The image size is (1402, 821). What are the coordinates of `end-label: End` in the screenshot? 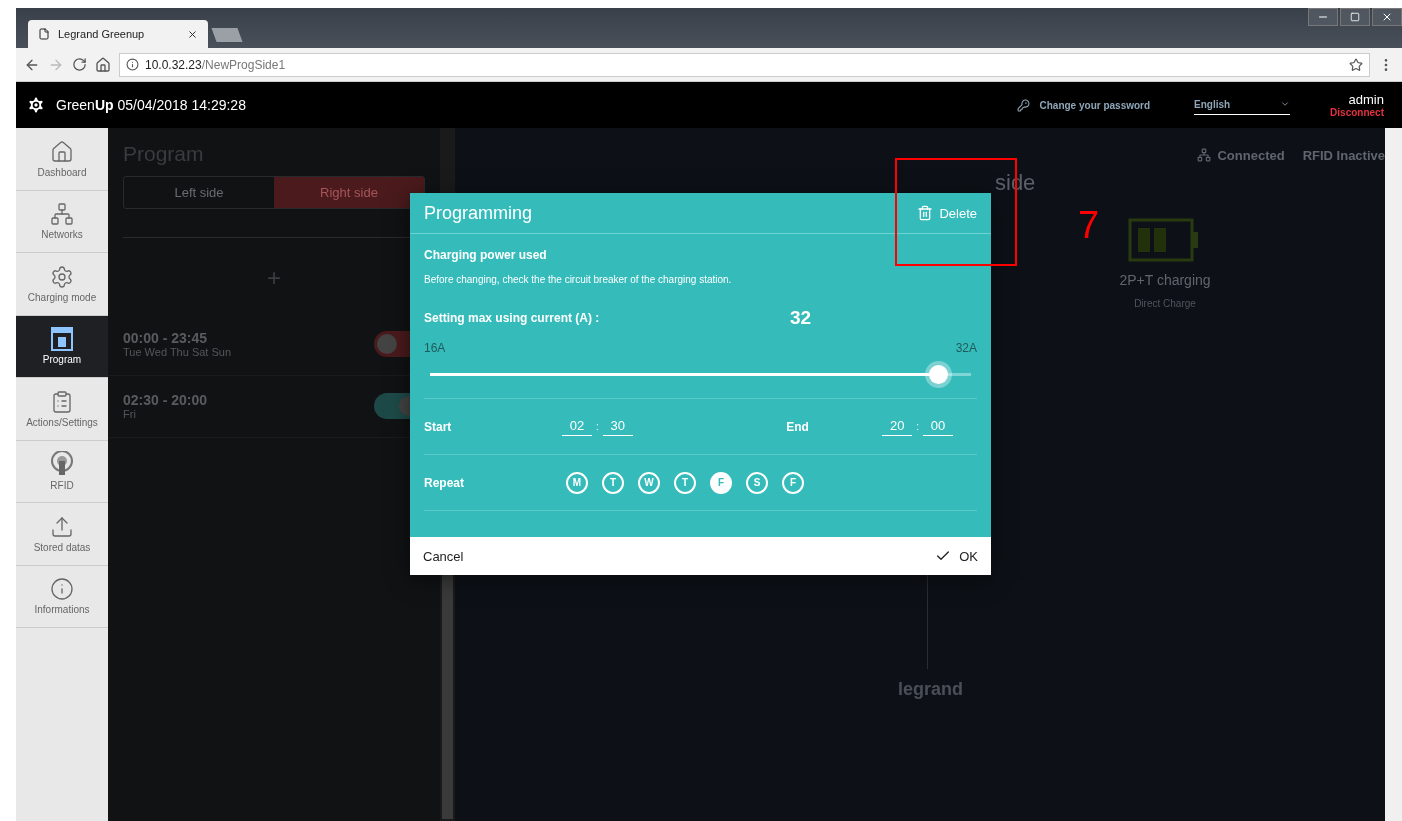 It's located at (798, 426).